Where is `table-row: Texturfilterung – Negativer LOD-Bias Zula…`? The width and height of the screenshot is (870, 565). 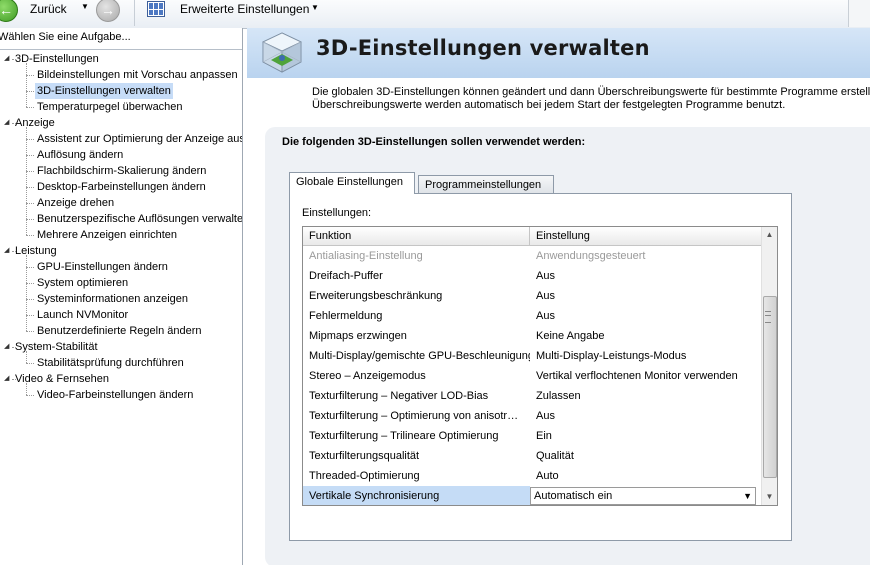
table-row: Texturfilterung – Negativer LOD-Bias Zula… is located at coordinates (532, 396).